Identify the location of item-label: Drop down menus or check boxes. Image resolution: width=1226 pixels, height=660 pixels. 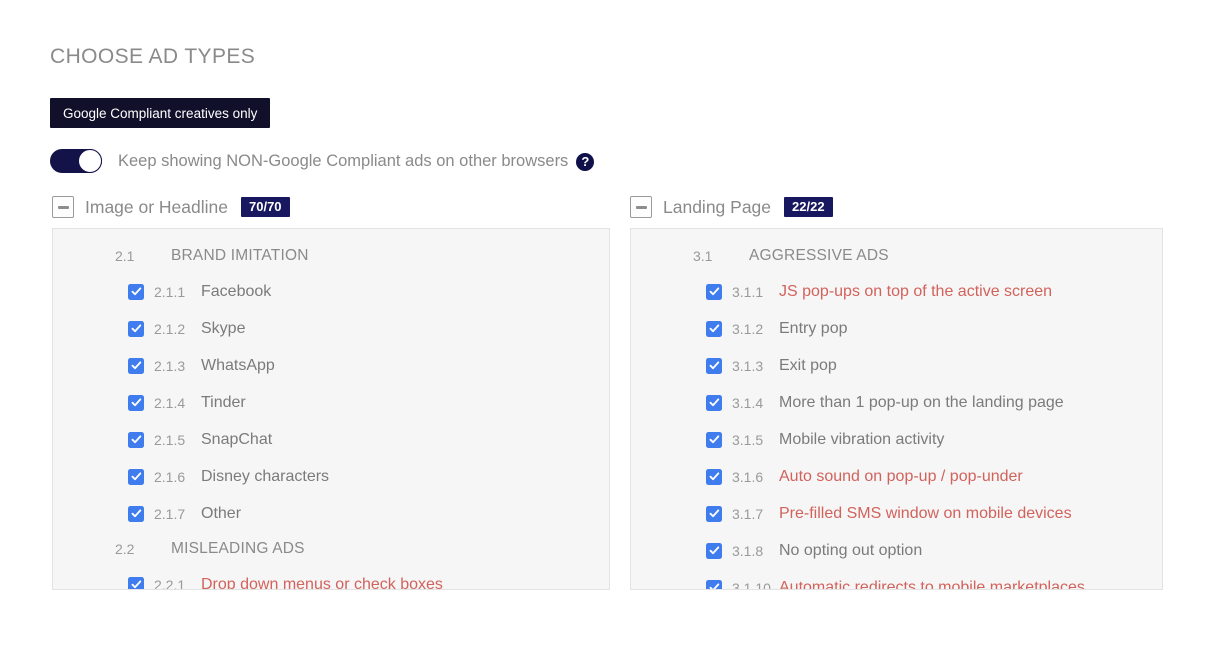
(322, 582).